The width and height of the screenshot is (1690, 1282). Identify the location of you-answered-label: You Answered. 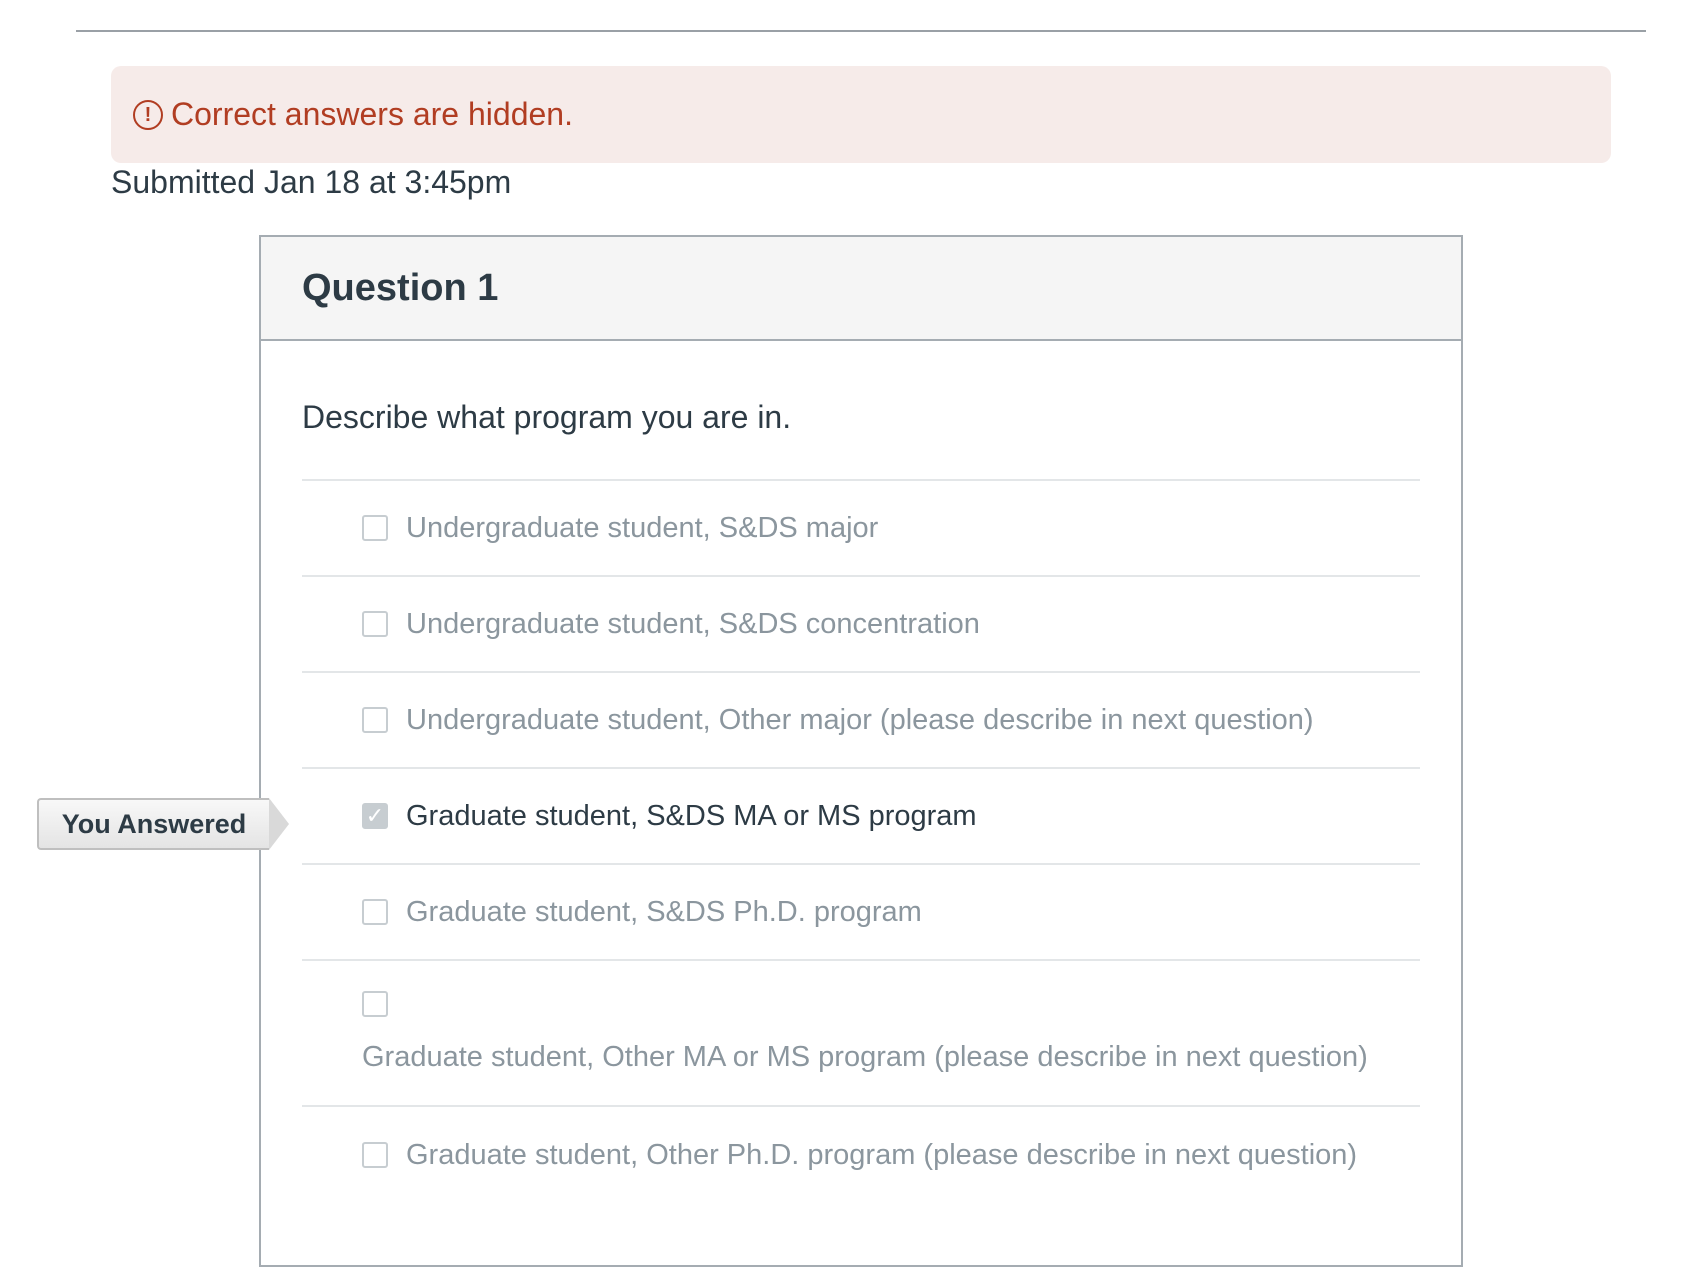
(153, 824).